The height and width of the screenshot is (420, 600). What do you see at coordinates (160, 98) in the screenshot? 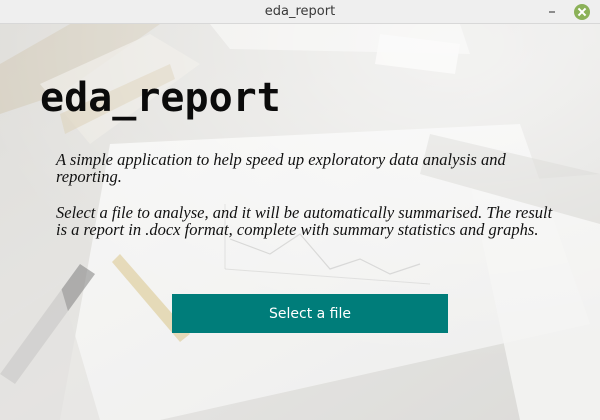
I see `page-title: eda_report` at bounding box center [160, 98].